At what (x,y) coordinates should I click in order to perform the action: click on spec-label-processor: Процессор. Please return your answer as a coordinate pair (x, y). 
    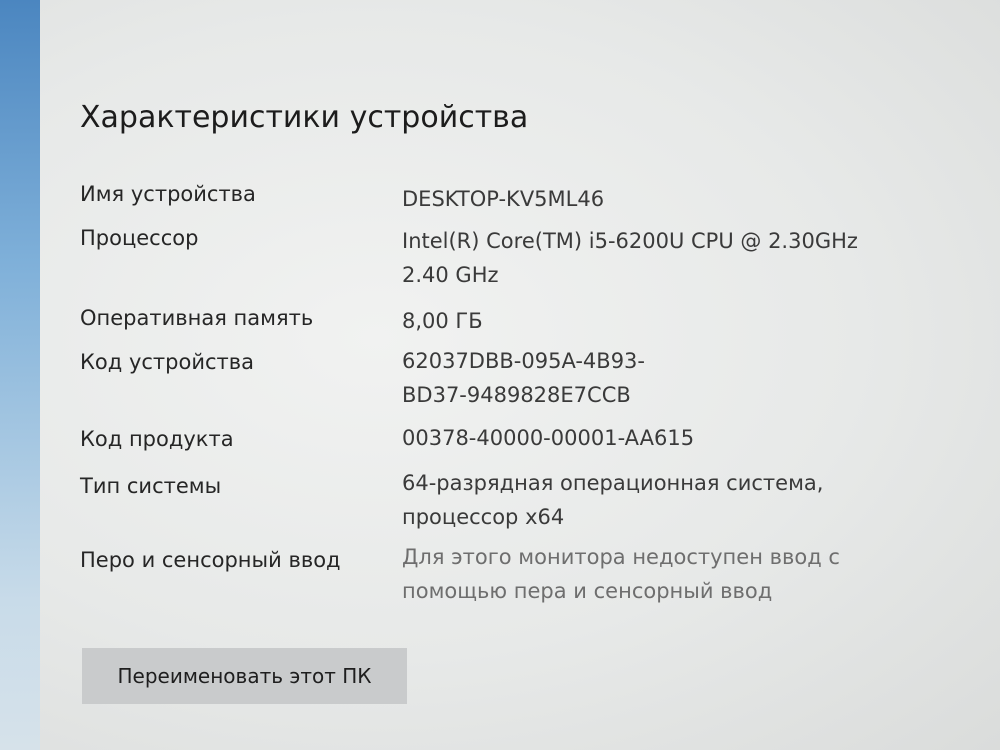
    Looking at the image, I should click on (139, 238).